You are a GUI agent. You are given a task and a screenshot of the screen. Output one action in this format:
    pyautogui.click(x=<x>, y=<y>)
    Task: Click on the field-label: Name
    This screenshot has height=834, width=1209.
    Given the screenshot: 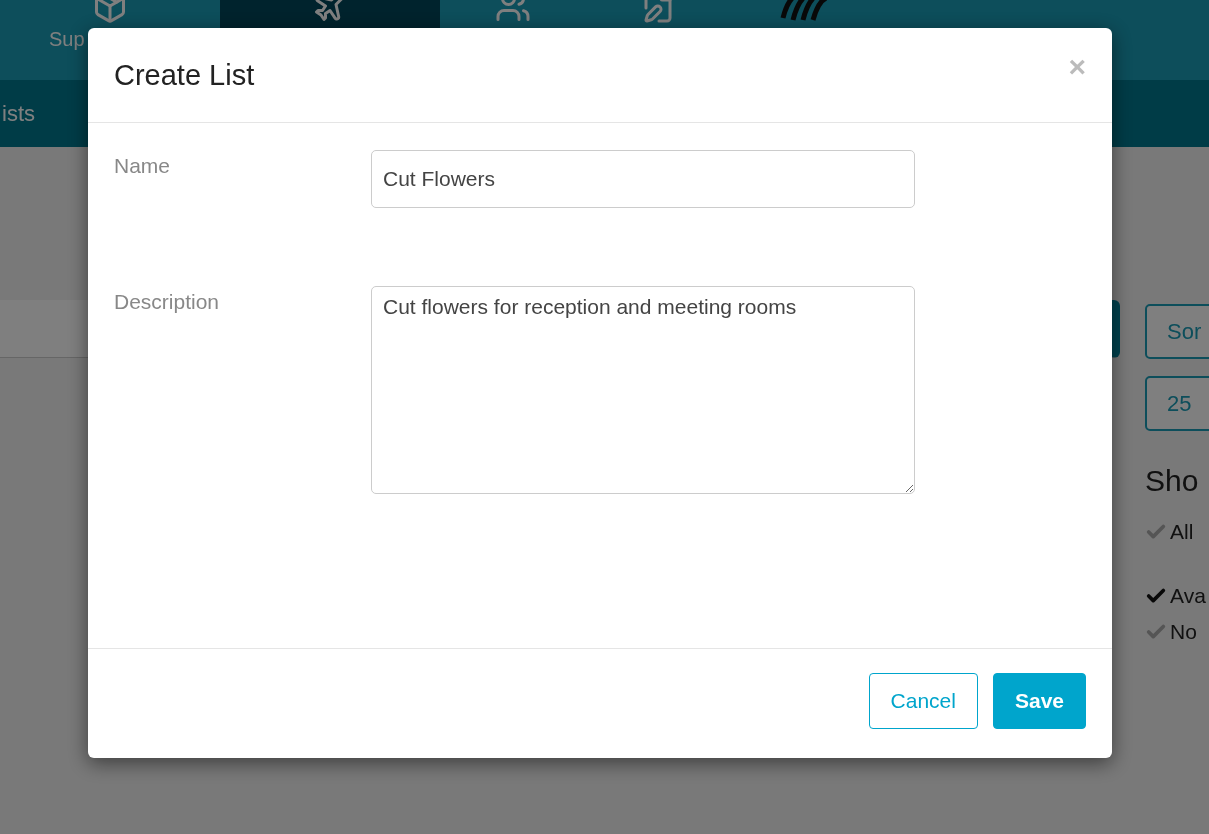 What is the action you would take?
    pyautogui.click(x=143, y=166)
    